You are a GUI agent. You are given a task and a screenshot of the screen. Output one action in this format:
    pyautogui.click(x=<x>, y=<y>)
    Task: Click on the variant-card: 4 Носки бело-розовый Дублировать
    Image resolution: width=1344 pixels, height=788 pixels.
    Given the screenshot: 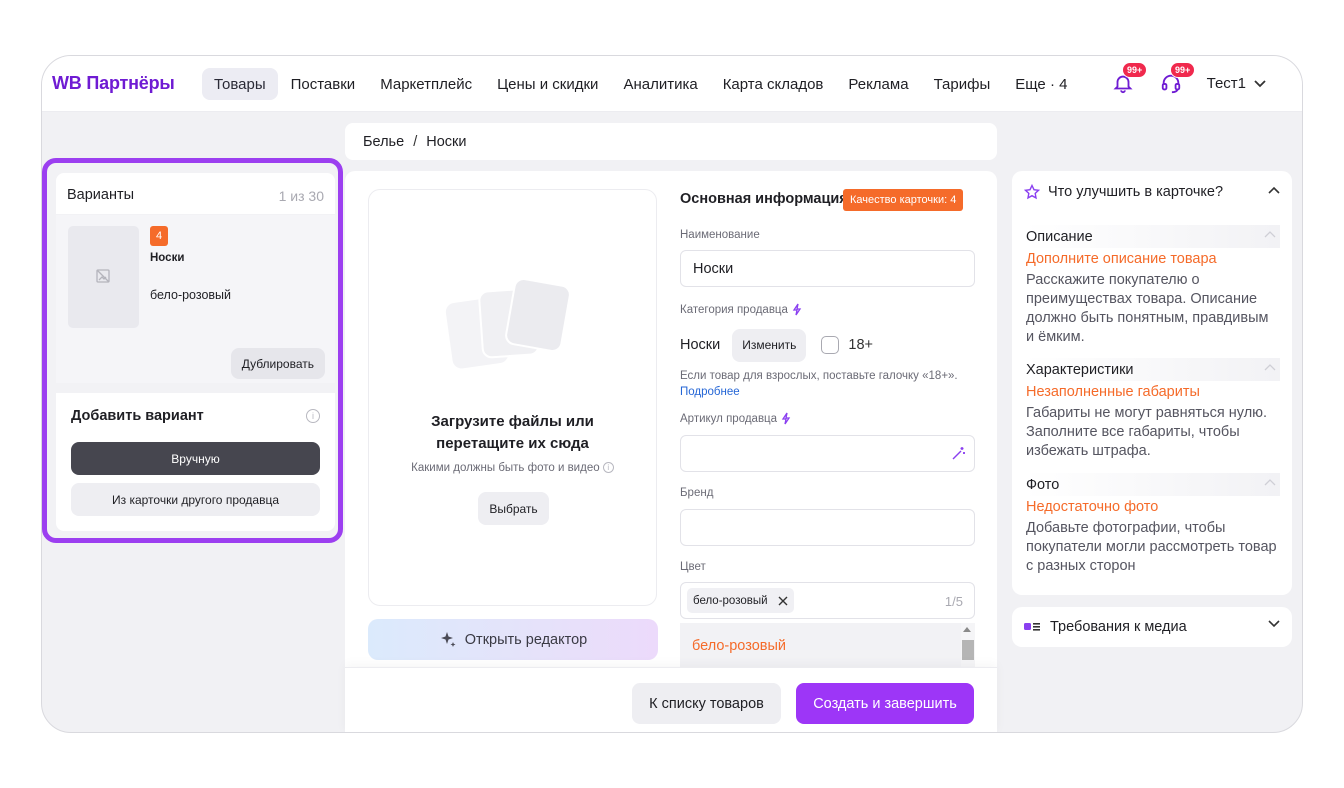 What is the action you would take?
    pyautogui.click(x=195, y=299)
    